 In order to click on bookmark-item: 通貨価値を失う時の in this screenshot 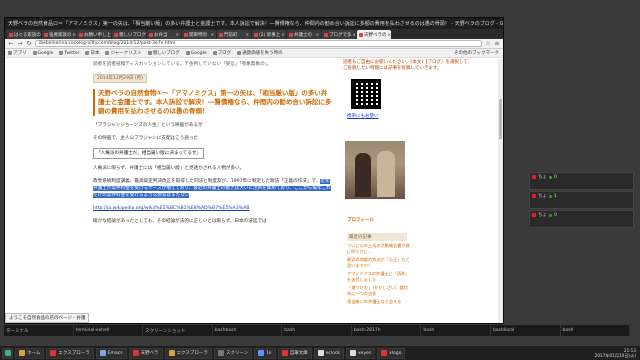, I will do `click(260, 53)`.